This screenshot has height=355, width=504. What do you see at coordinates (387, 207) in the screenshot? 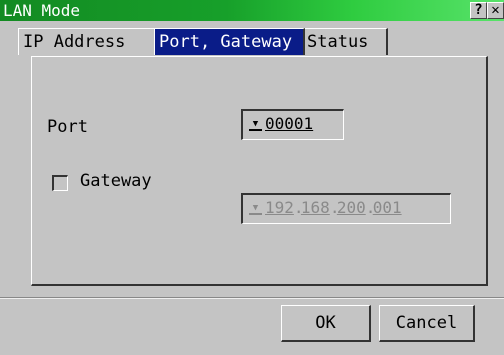
I see `gateway-octet-4: 001` at bounding box center [387, 207].